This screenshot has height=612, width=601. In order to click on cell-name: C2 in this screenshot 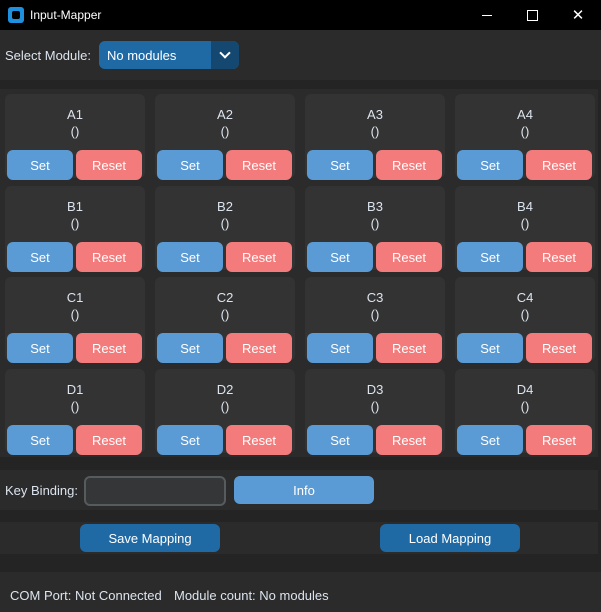, I will do `click(225, 297)`.